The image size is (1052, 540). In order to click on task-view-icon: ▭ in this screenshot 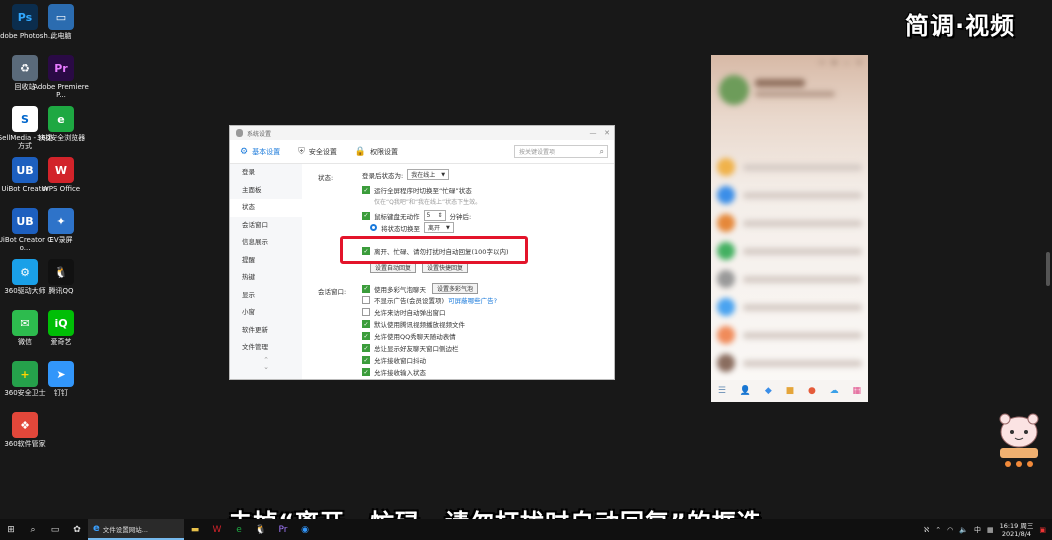, I will do `click(55, 529)`.